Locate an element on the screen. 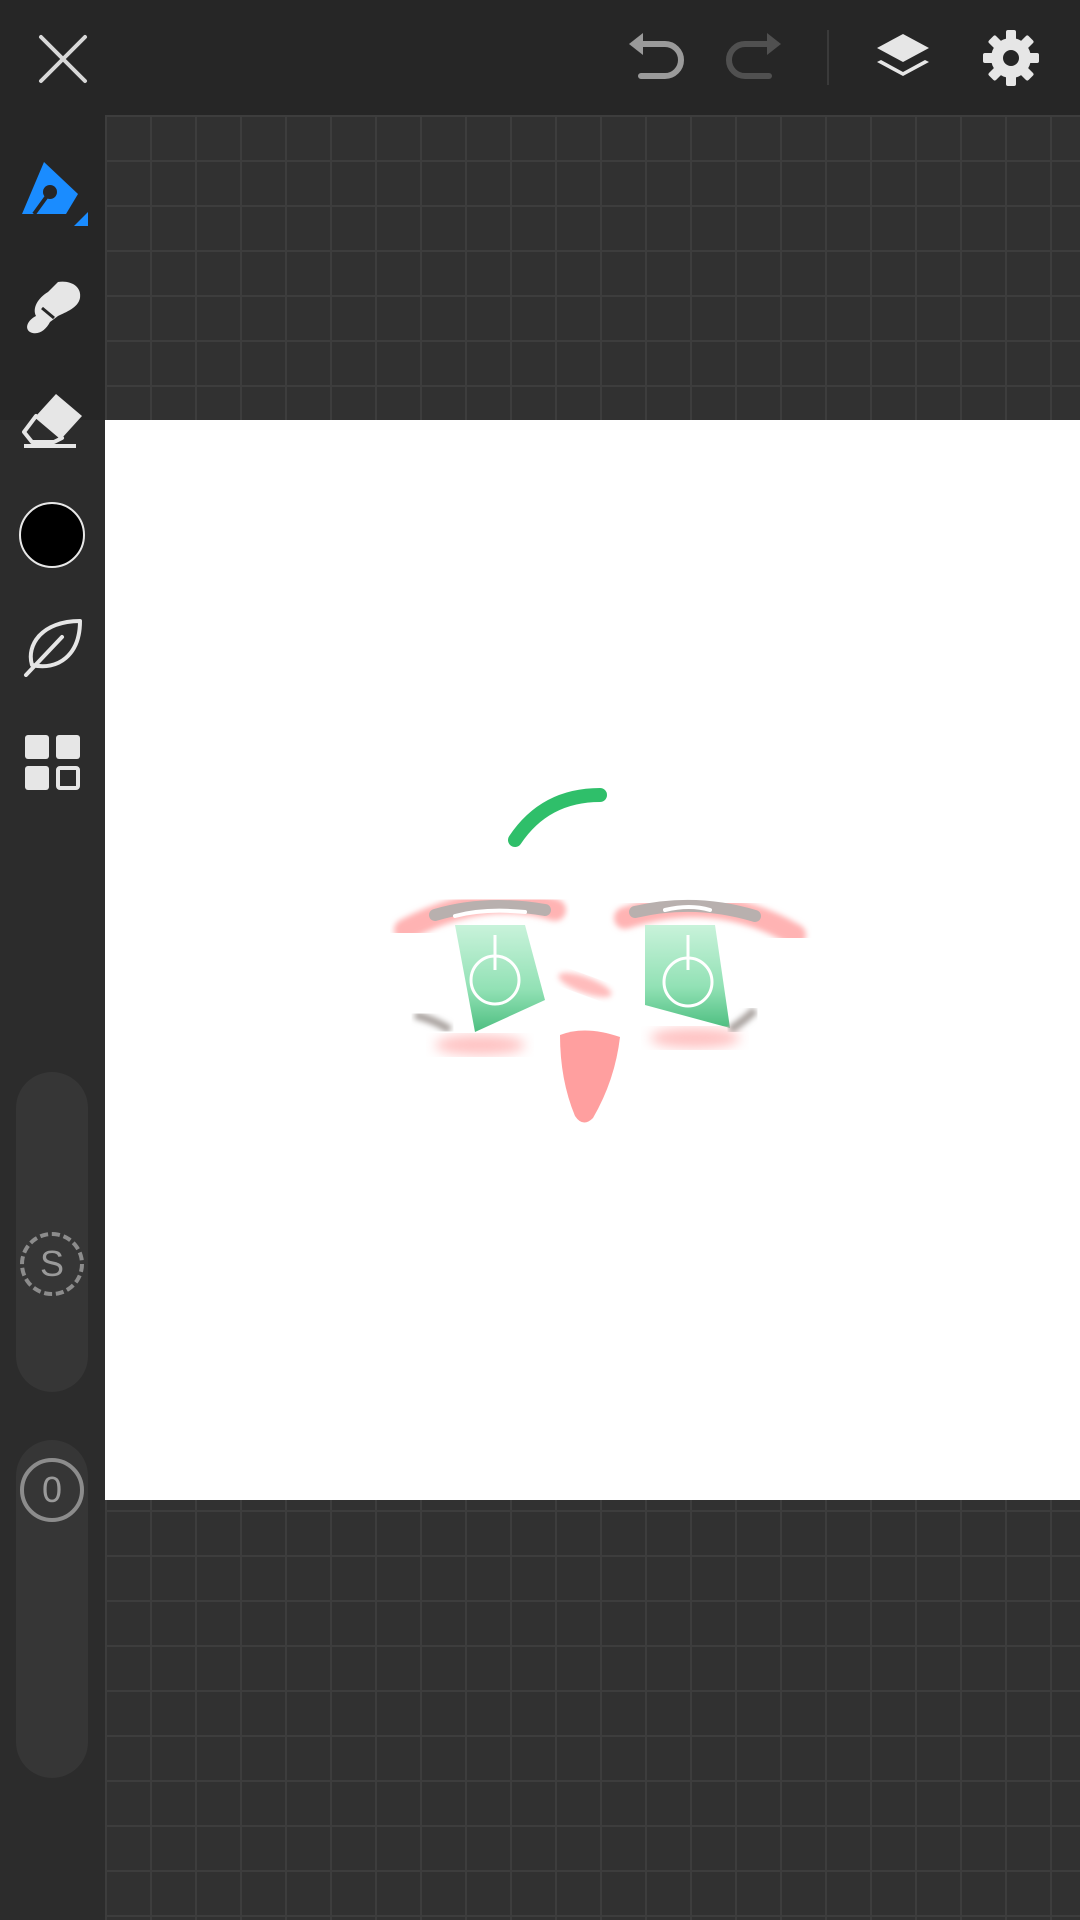 The width and height of the screenshot is (1080, 1920). opacity-slider: 0 is located at coordinates (52, 1609).